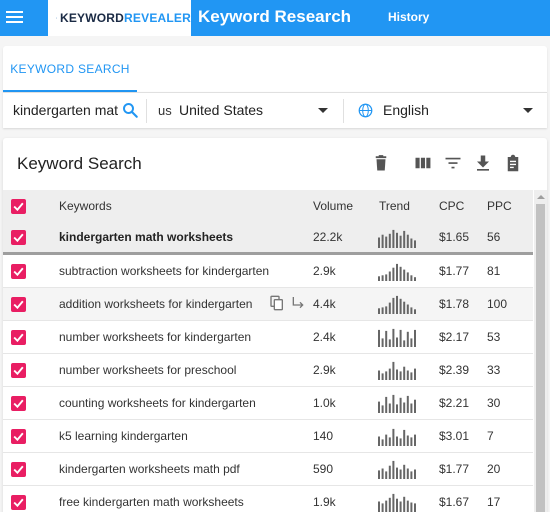 Image resolution: width=550 pixels, height=512 pixels. Describe the element at coordinates (155, 304) in the screenshot. I see `keyword-cell: addition worksheets for kindergarten` at that location.